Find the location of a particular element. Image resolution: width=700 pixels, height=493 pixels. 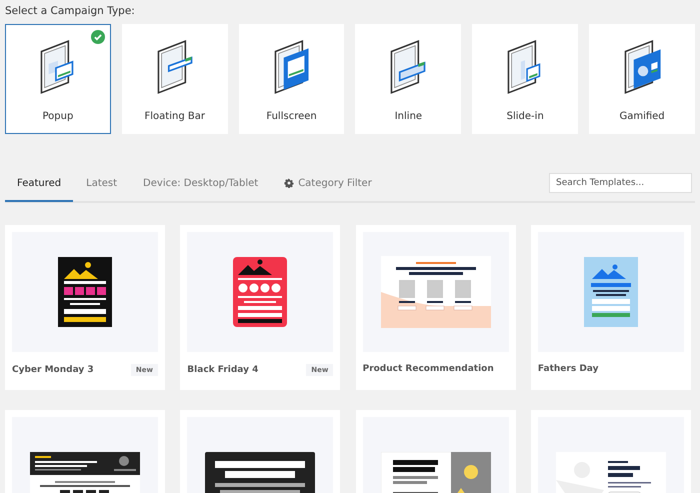

template-title: Product Recommendation is located at coordinates (428, 369).